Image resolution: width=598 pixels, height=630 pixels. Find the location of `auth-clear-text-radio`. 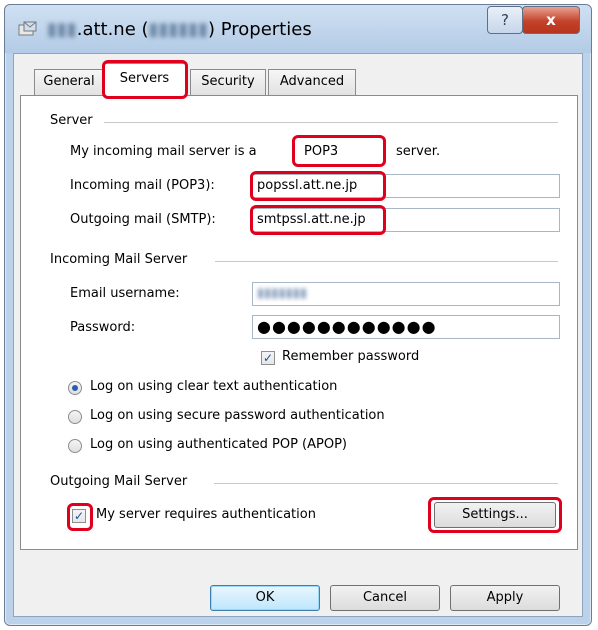

auth-clear-text-radio is located at coordinates (75, 388).